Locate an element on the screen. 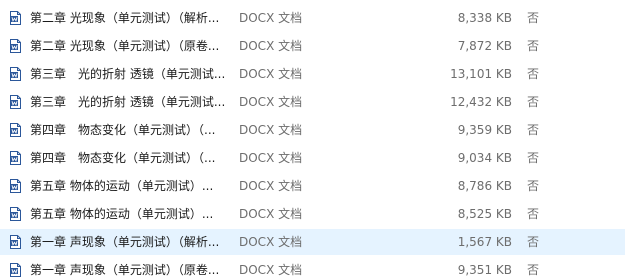  file-row: 第四章 物态变化（单元测试）（... DOCX 文档 9,359 KB 否 is located at coordinates (312, 130).